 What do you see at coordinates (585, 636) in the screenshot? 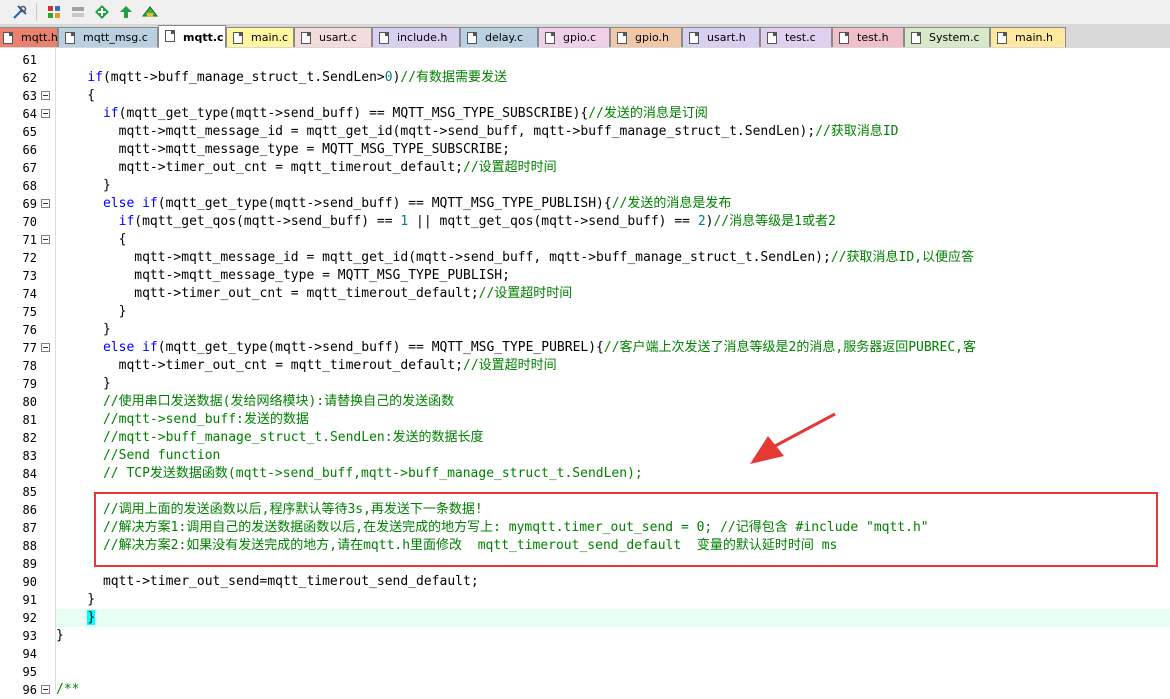
I see `code-line: 93}` at bounding box center [585, 636].